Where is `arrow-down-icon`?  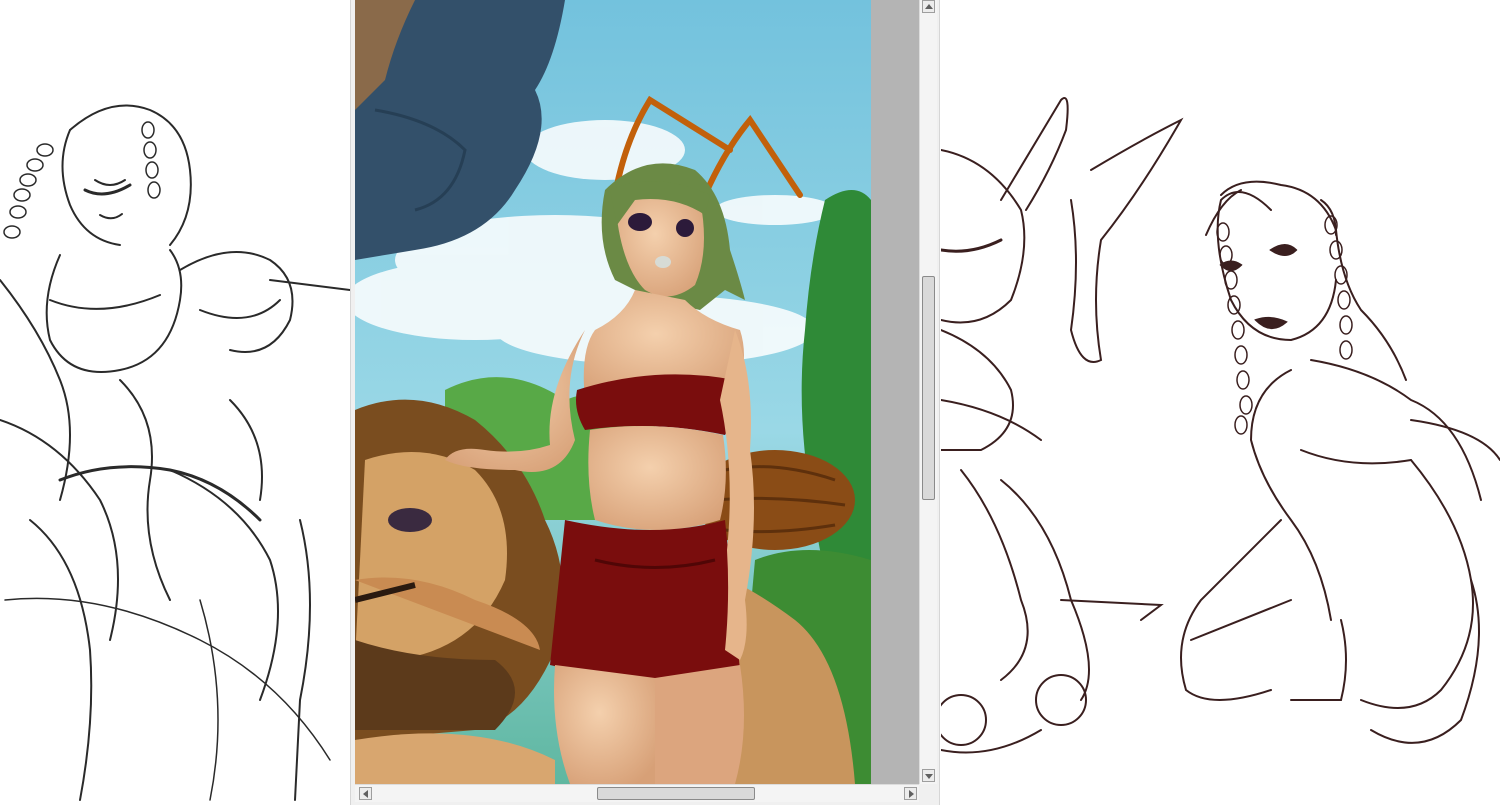 arrow-down-icon is located at coordinates (929, 776).